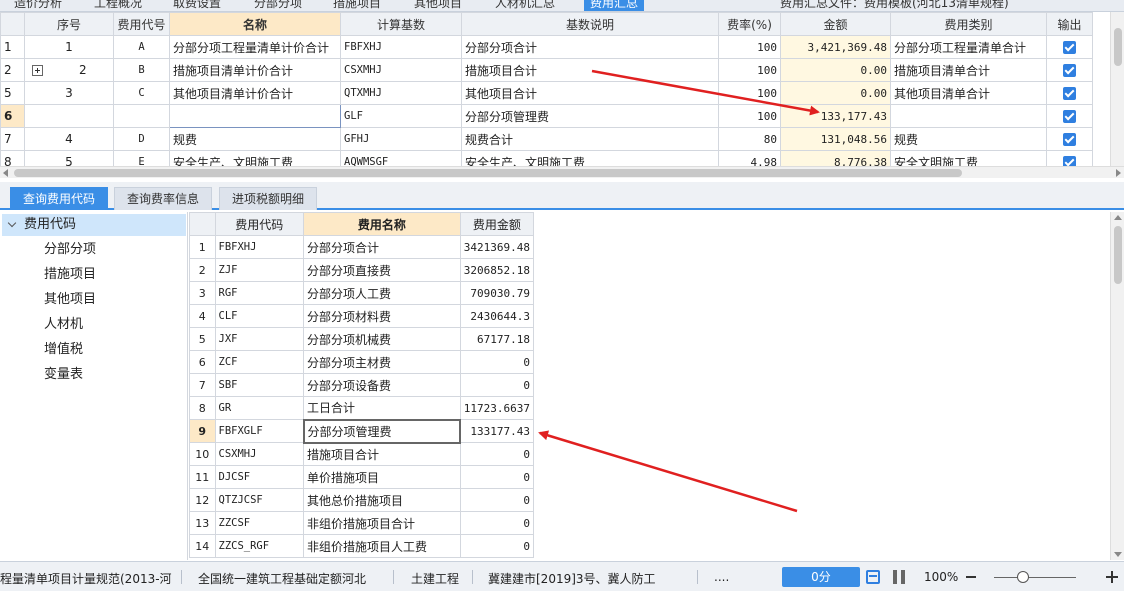  What do you see at coordinates (382, 477) in the screenshot?
I see `fee-name-cell: 单价措施项目` at bounding box center [382, 477].